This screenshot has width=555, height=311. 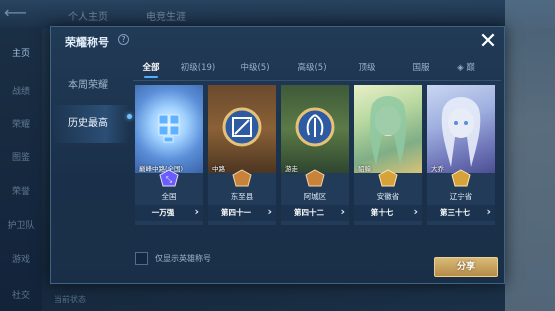 What do you see at coordinates (461, 132) in the screenshot?
I see `hero-portrait-daqiao-icon` at bounding box center [461, 132].